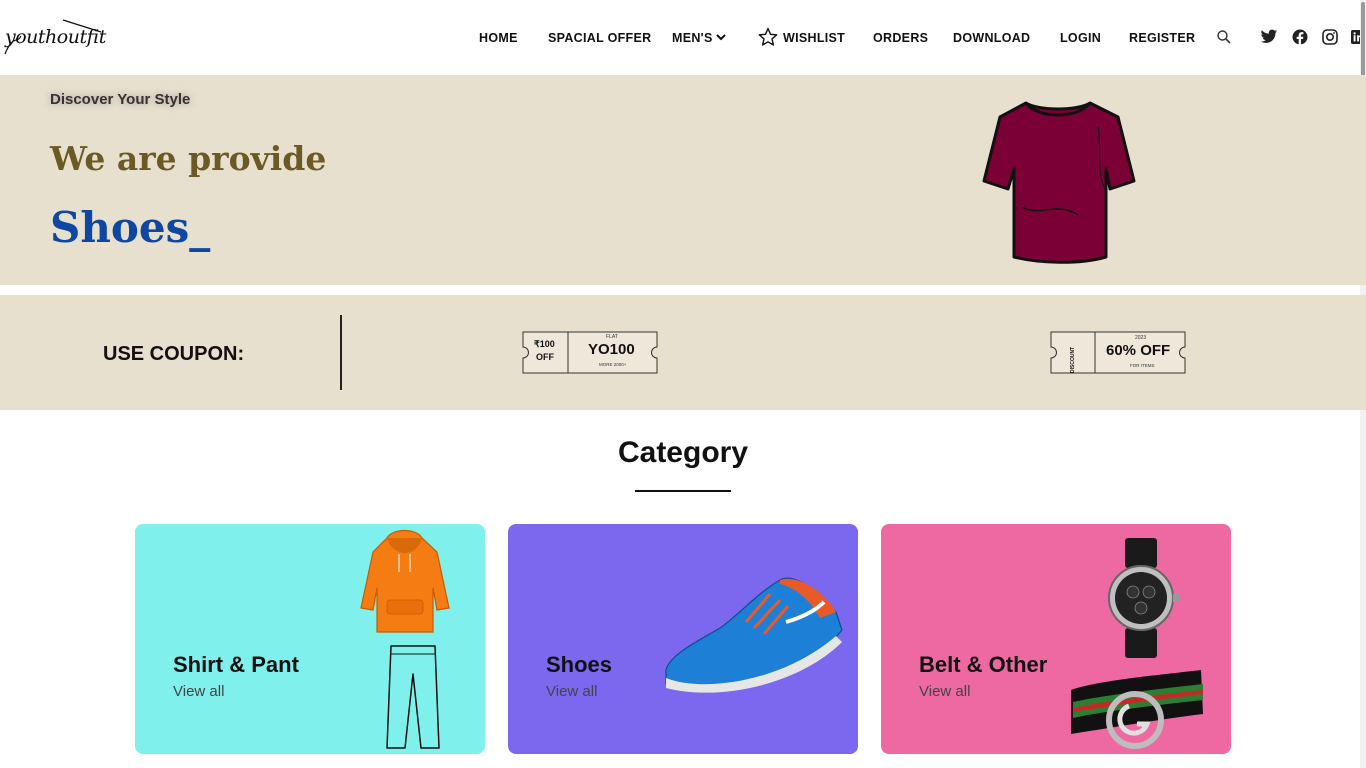  I want to click on category-card-belt-other: Belt & Other View all, so click(1056, 639).